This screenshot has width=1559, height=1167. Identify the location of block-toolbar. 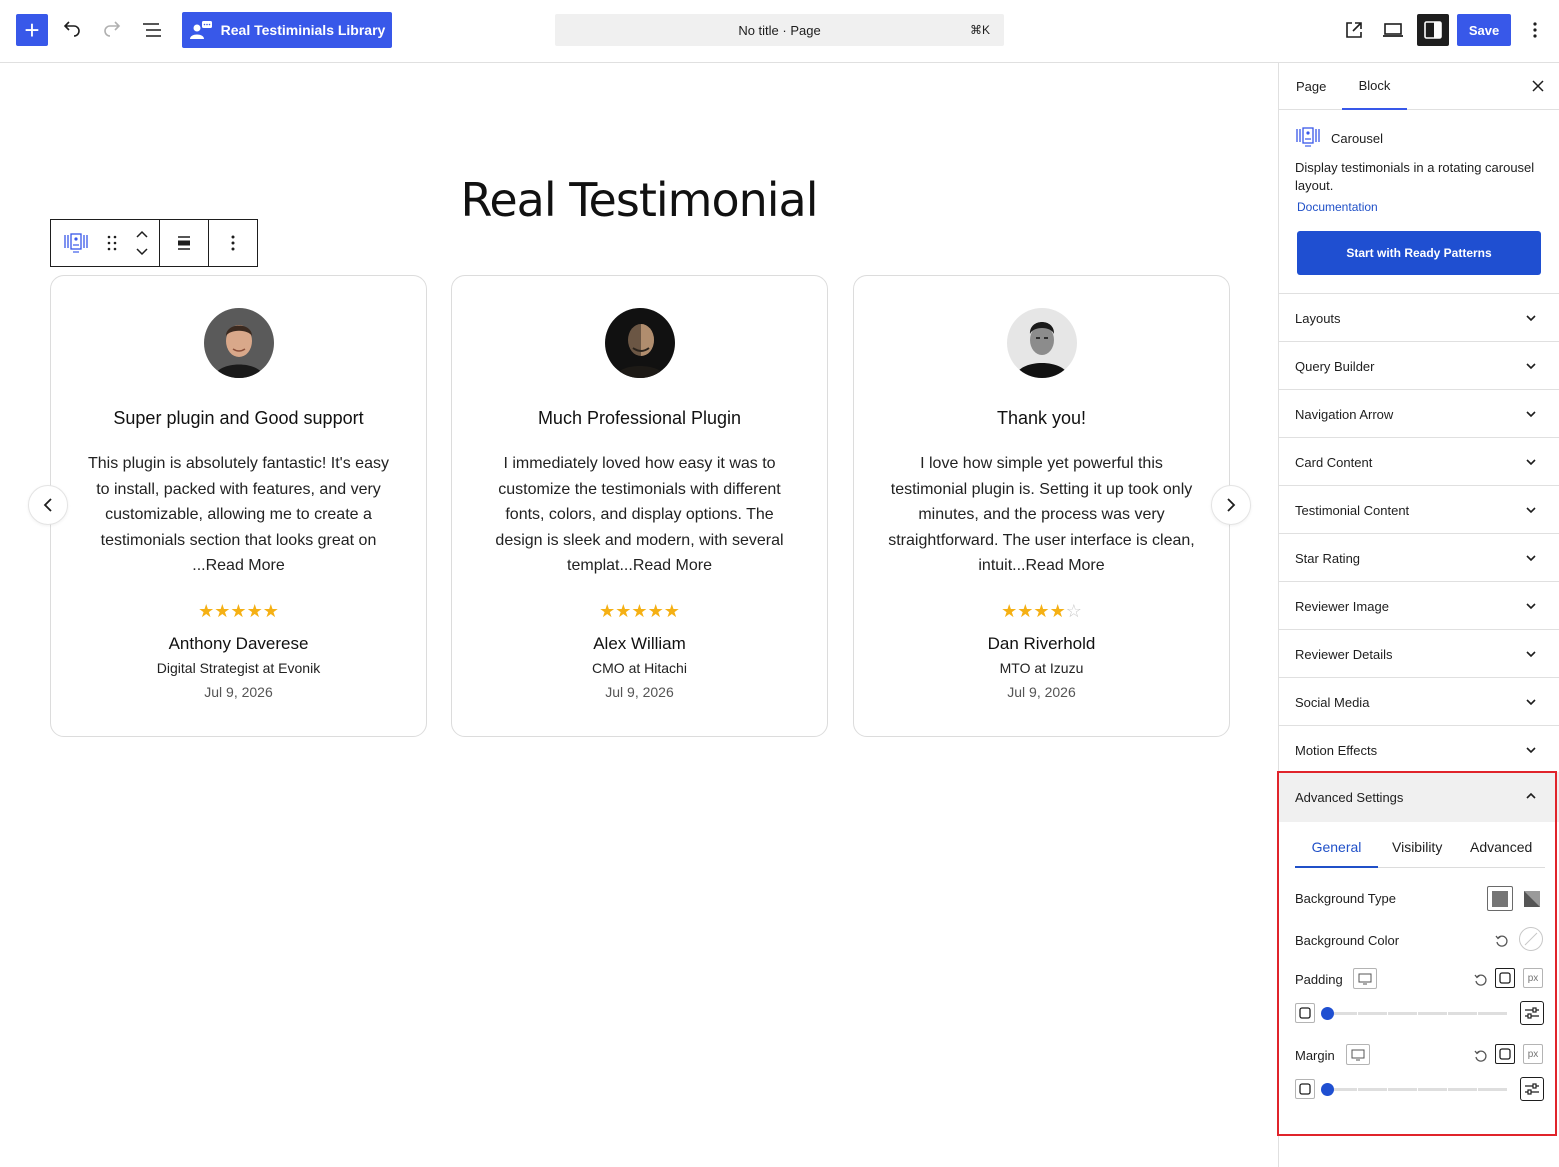
(154, 243).